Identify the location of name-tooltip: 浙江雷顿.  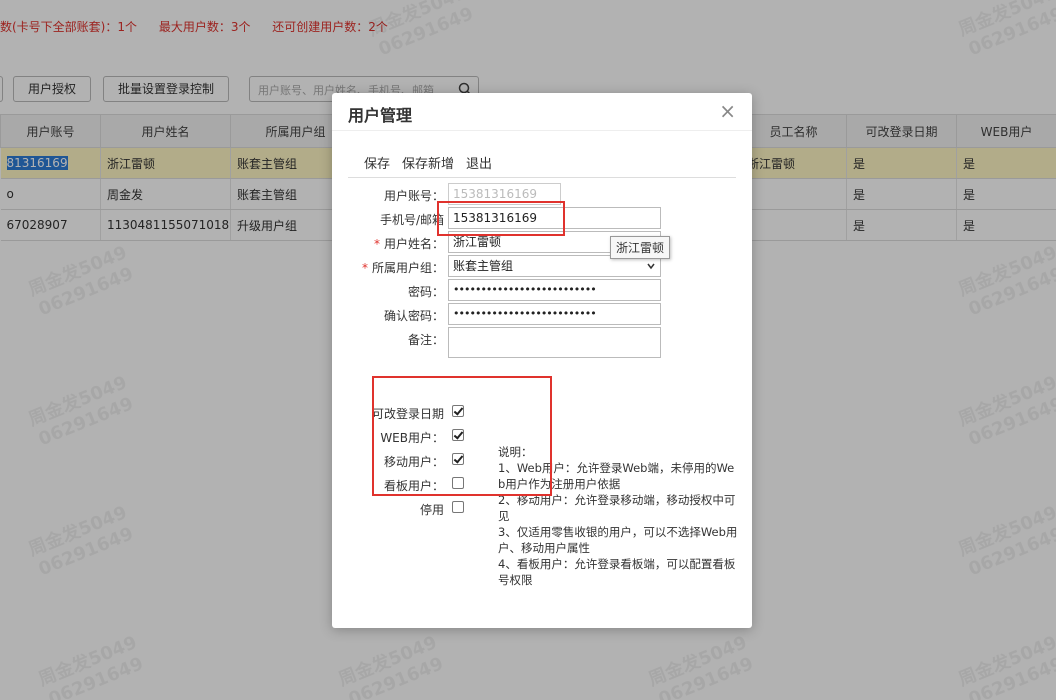
(640, 247).